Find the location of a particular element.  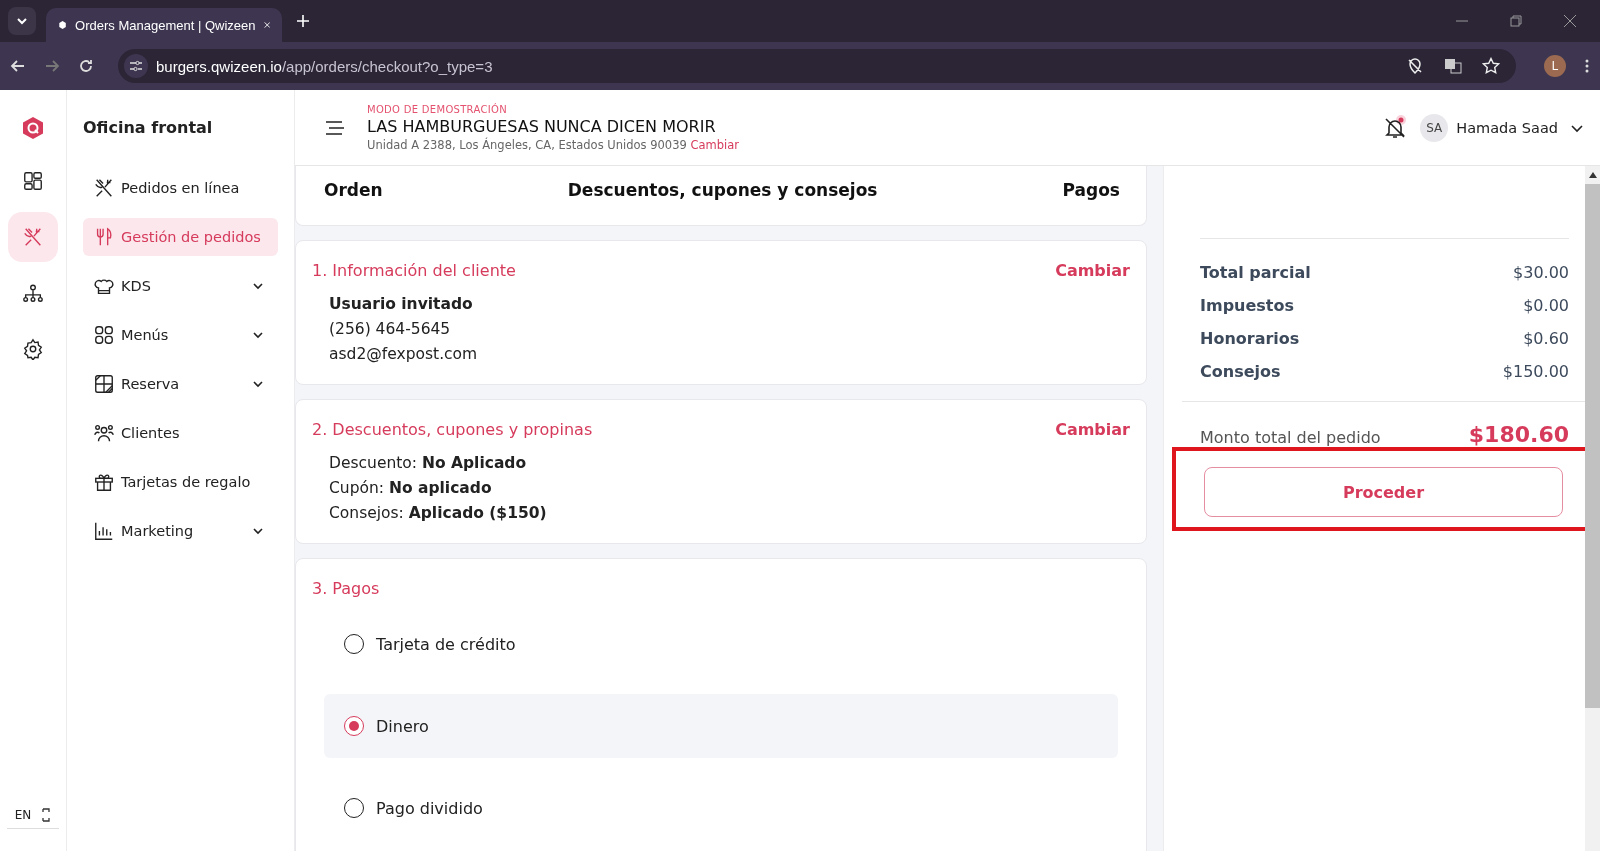

sidebar-item: Pedidos en línea is located at coordinates (180, 188).